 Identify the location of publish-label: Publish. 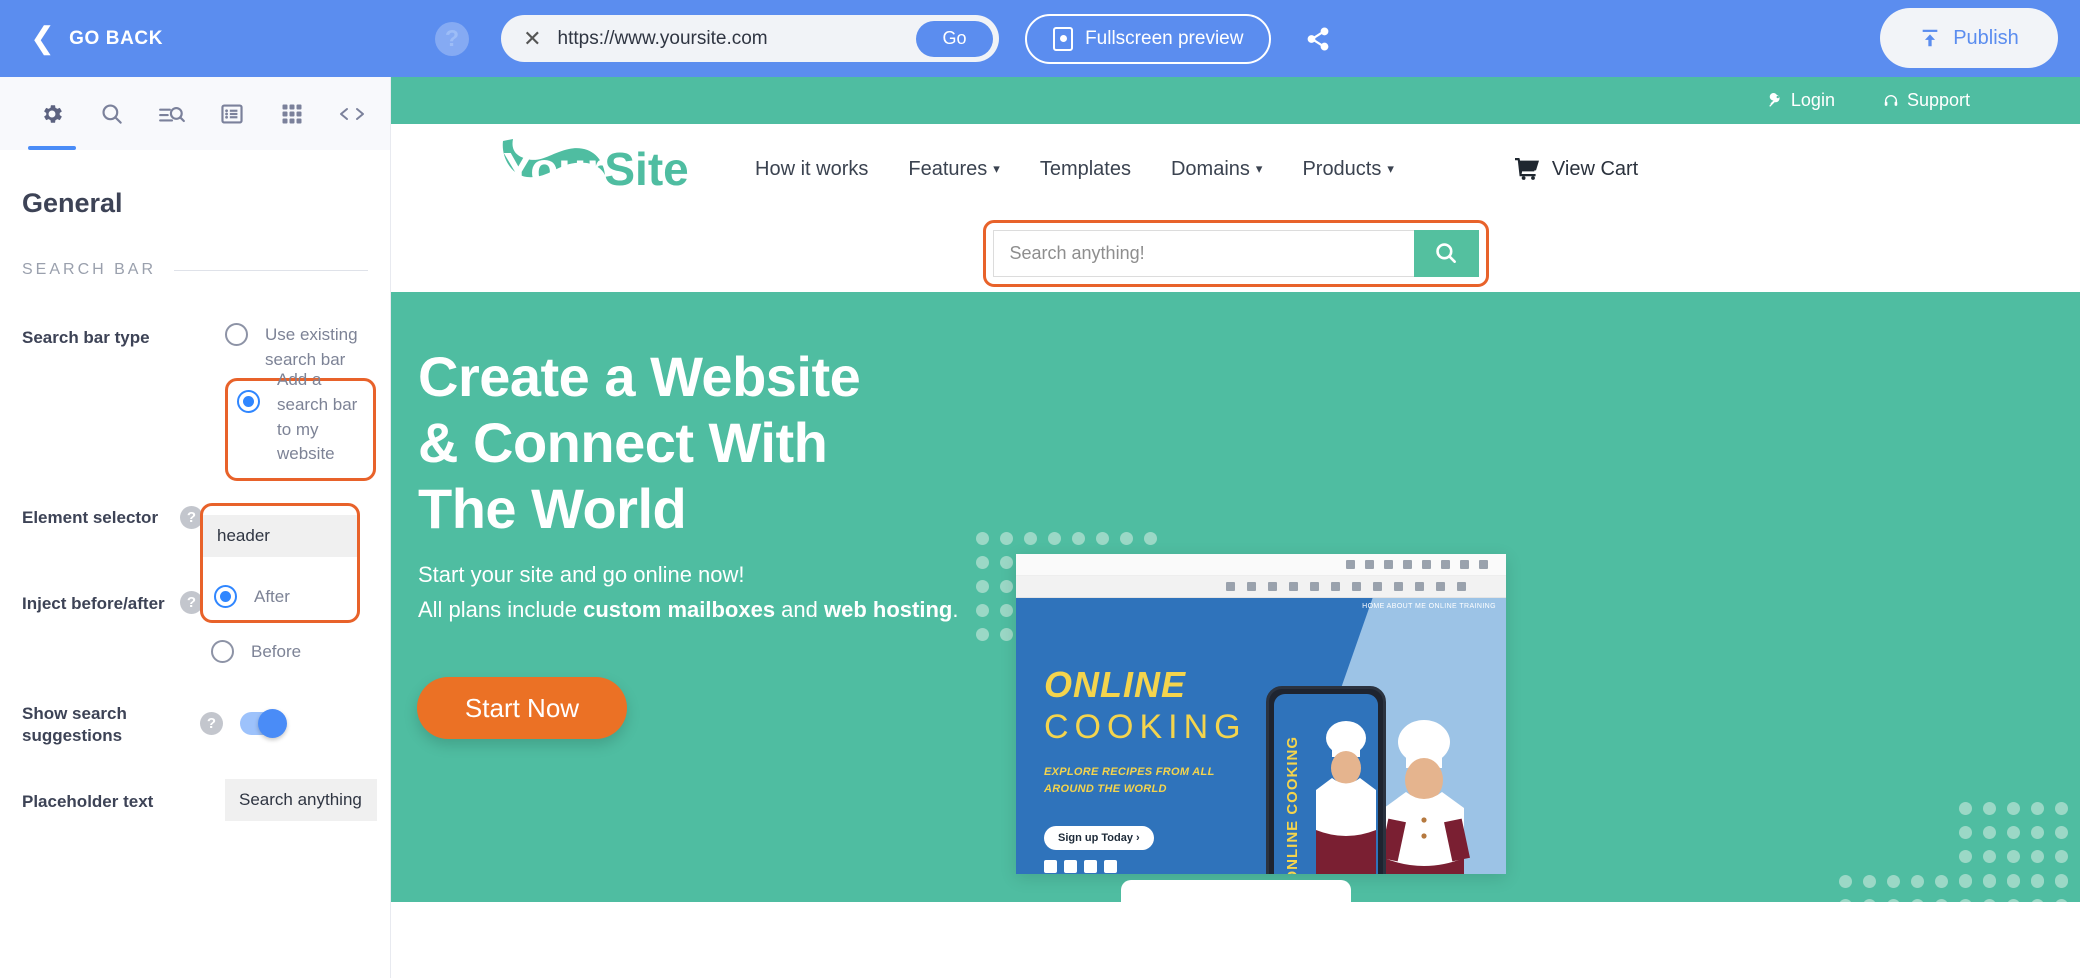
(1986, 37).